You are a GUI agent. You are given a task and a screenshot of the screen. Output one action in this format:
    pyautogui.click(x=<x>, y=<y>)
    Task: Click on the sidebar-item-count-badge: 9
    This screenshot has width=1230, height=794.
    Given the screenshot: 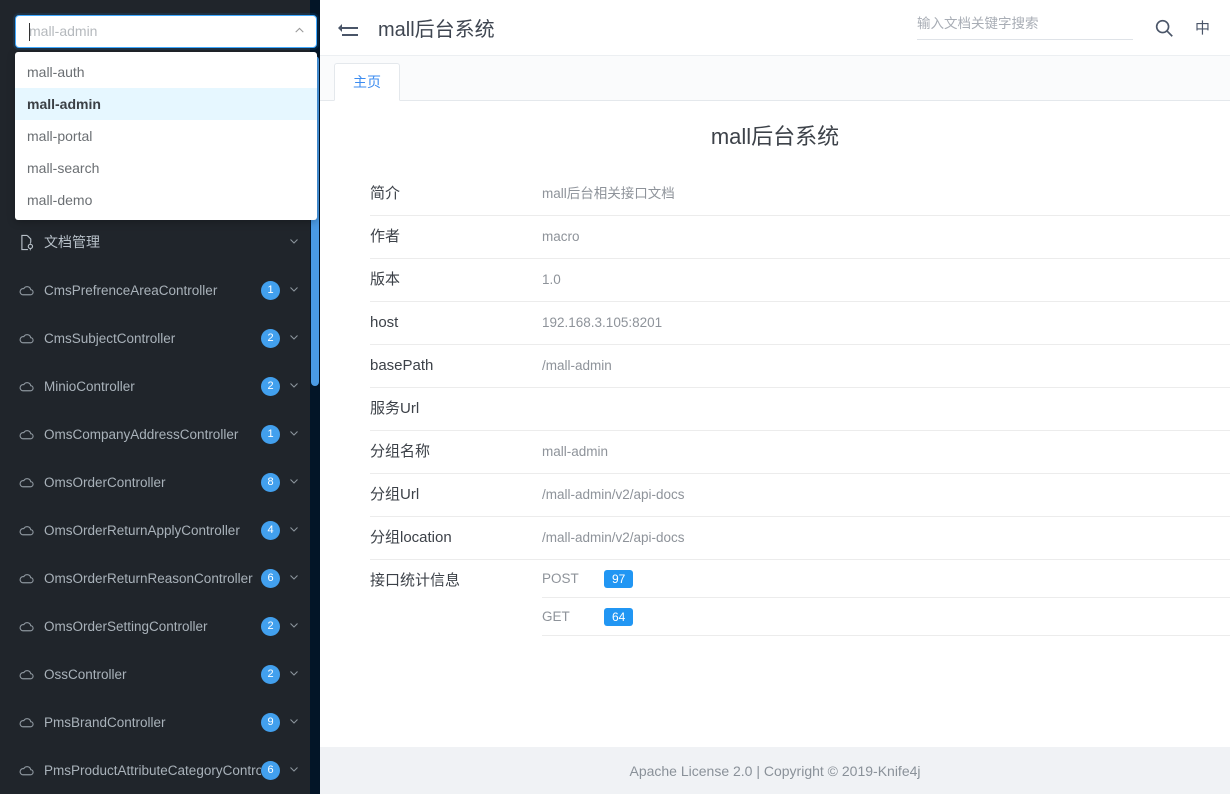 What is the action you would take?
    pyautogui.click(x=270, y=722)
    